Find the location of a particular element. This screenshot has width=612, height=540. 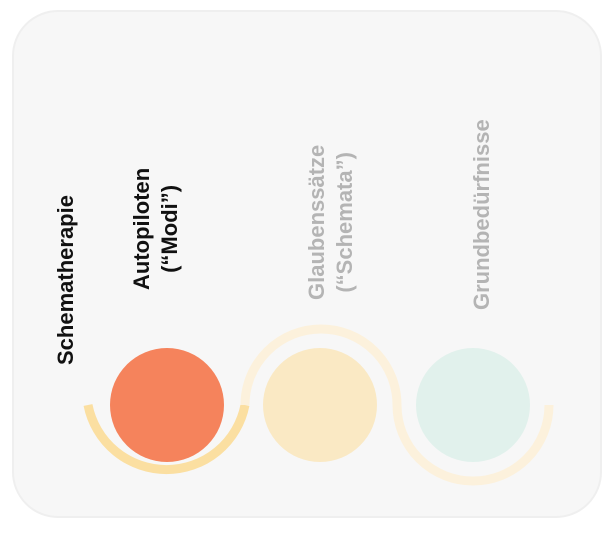

label-schemata-line2: (“Schemata”) is located at coordinates (344, 222).